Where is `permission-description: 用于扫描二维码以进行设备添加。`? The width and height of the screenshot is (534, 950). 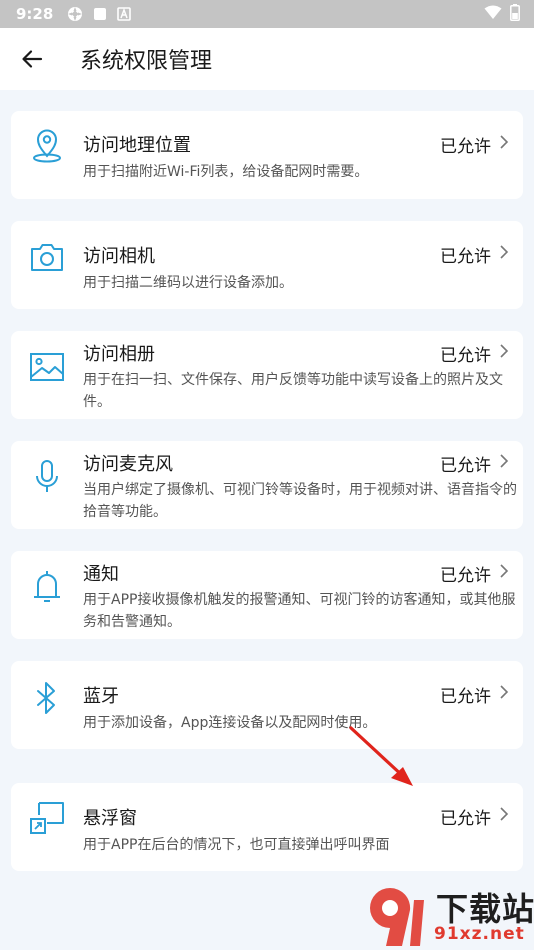
permission-description: 用于扫描二维码以进行设备添加。 is located at coordinates (188, 283).